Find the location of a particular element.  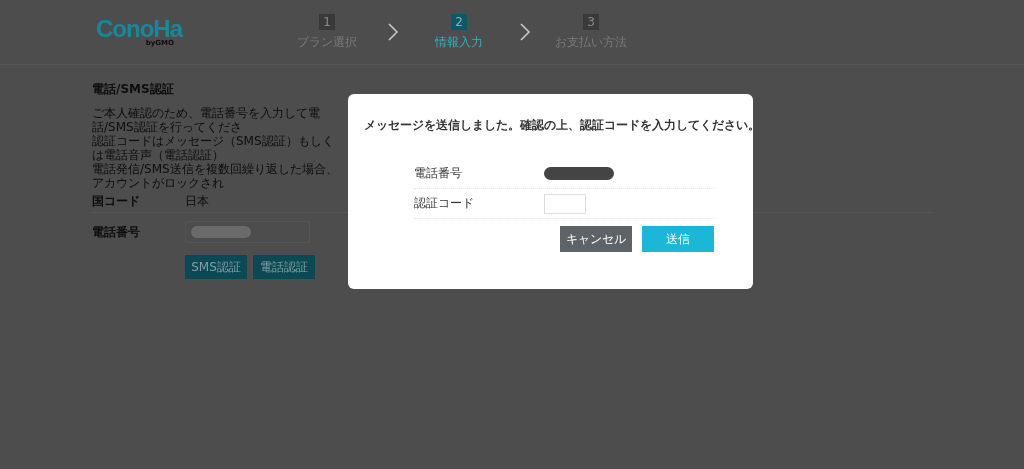

logo: ConoHa is located at coordinates (139, 29).